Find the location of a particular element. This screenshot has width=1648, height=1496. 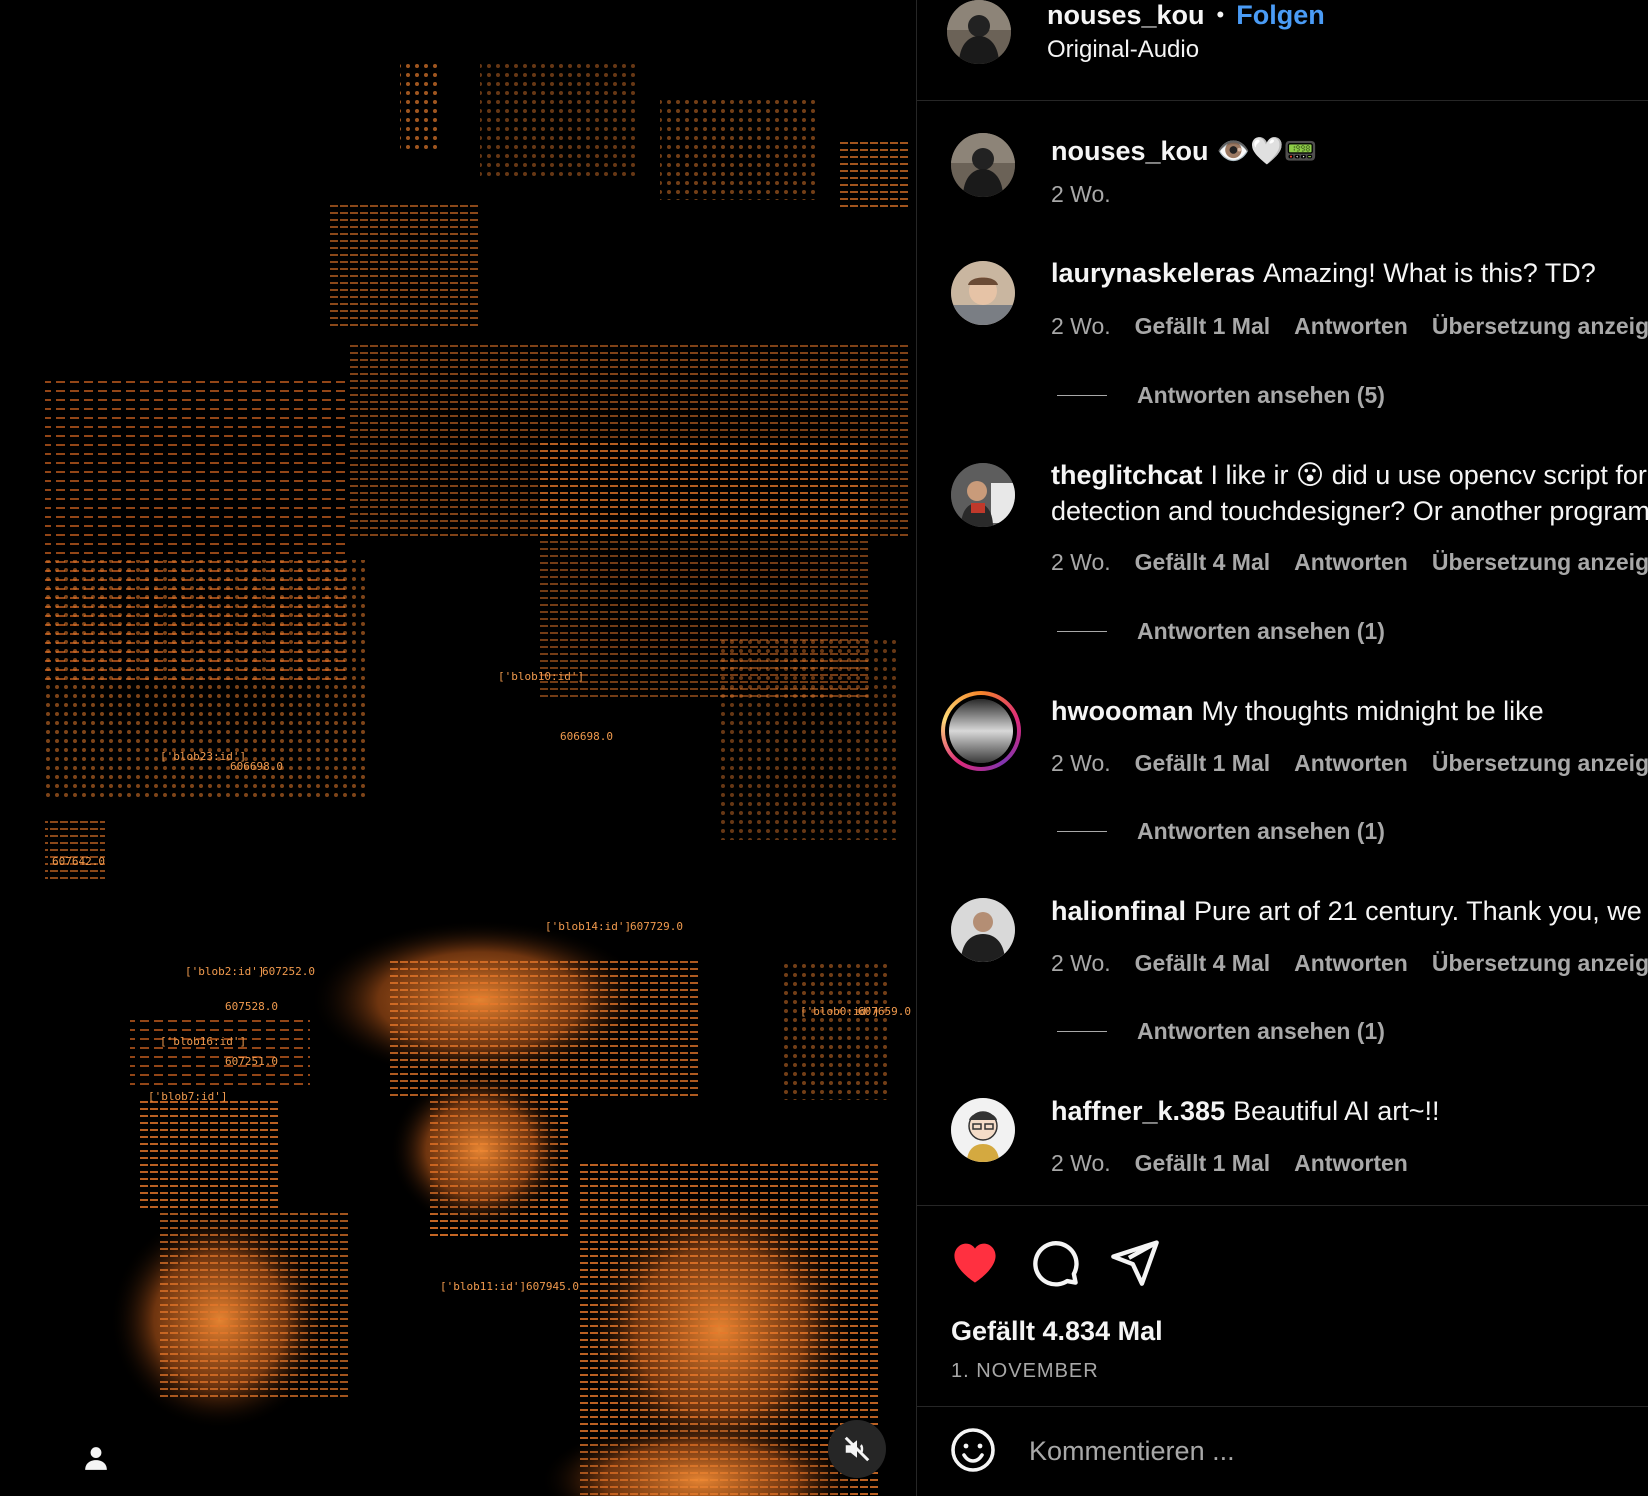

blob-label: ['blob16:id'] is located at coordinates (203, 1041).